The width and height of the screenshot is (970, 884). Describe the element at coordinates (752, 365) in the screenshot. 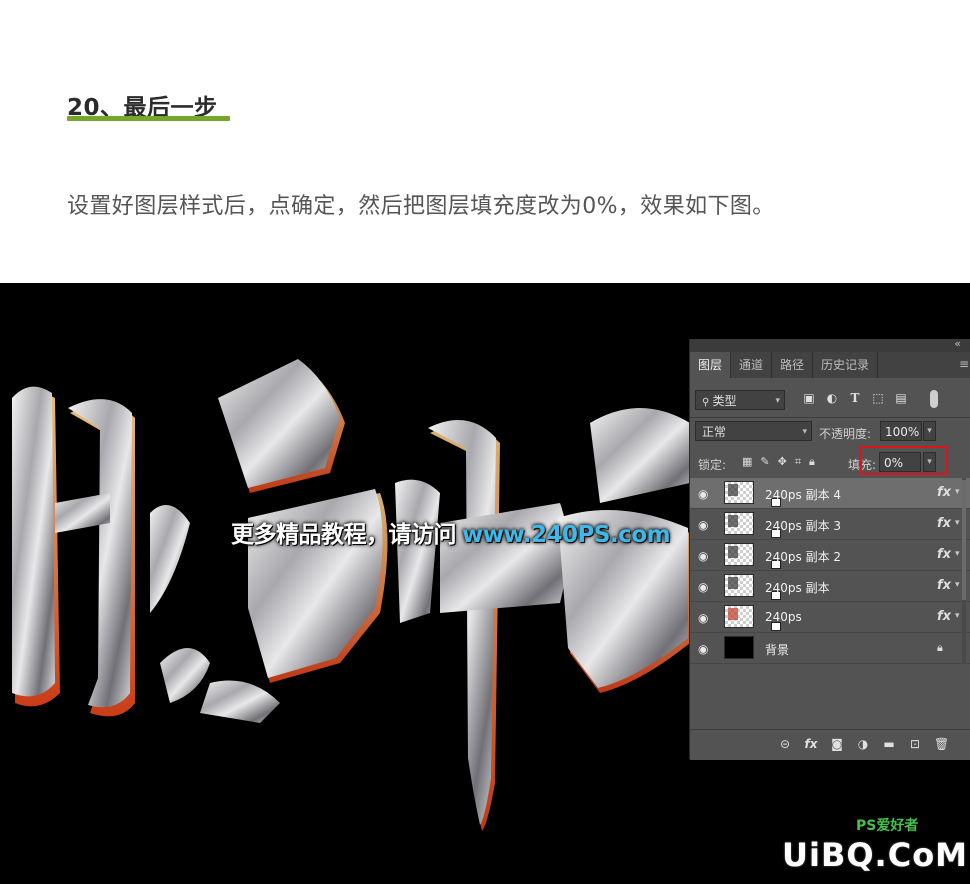

I see `tab-channels: 通道` at that location.